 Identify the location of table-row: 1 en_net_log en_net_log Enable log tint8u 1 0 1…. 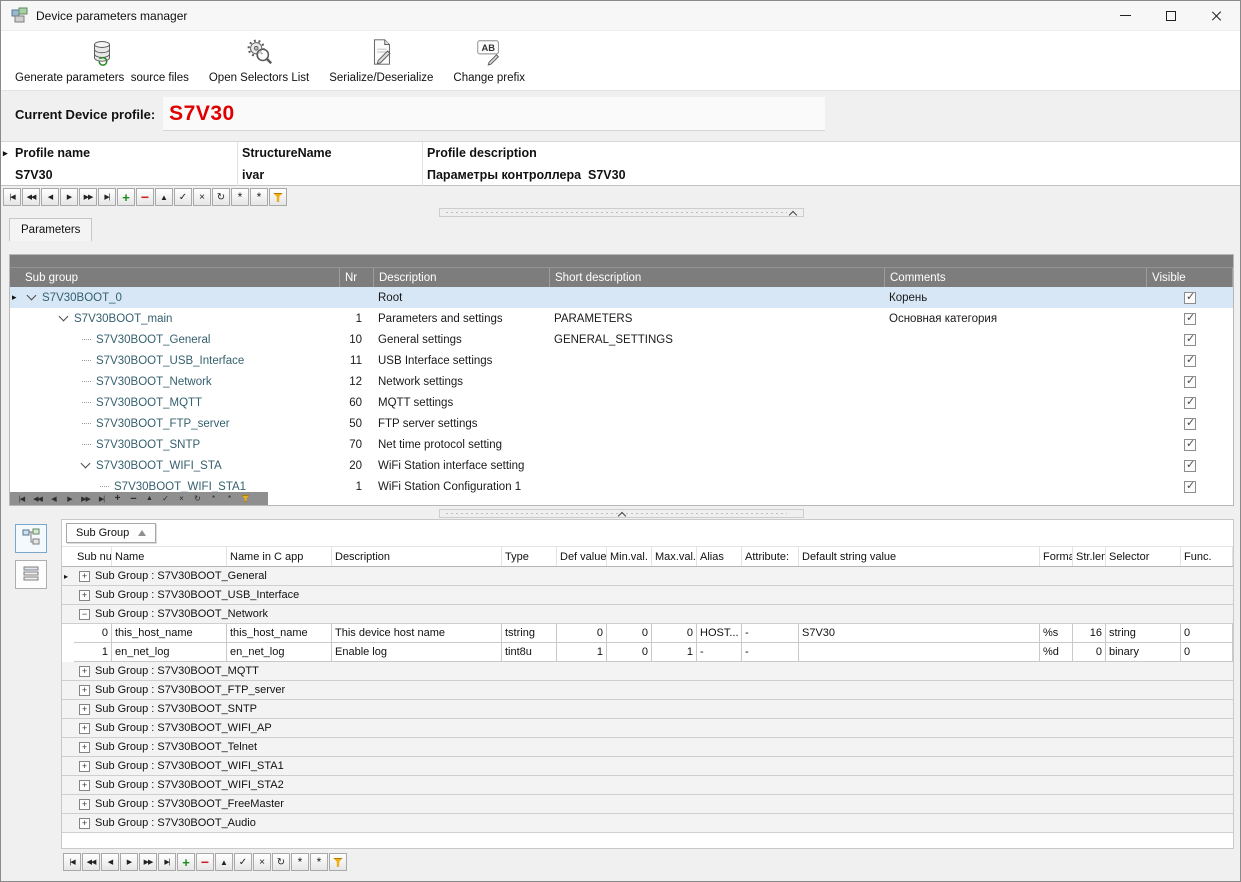
(647, 652).